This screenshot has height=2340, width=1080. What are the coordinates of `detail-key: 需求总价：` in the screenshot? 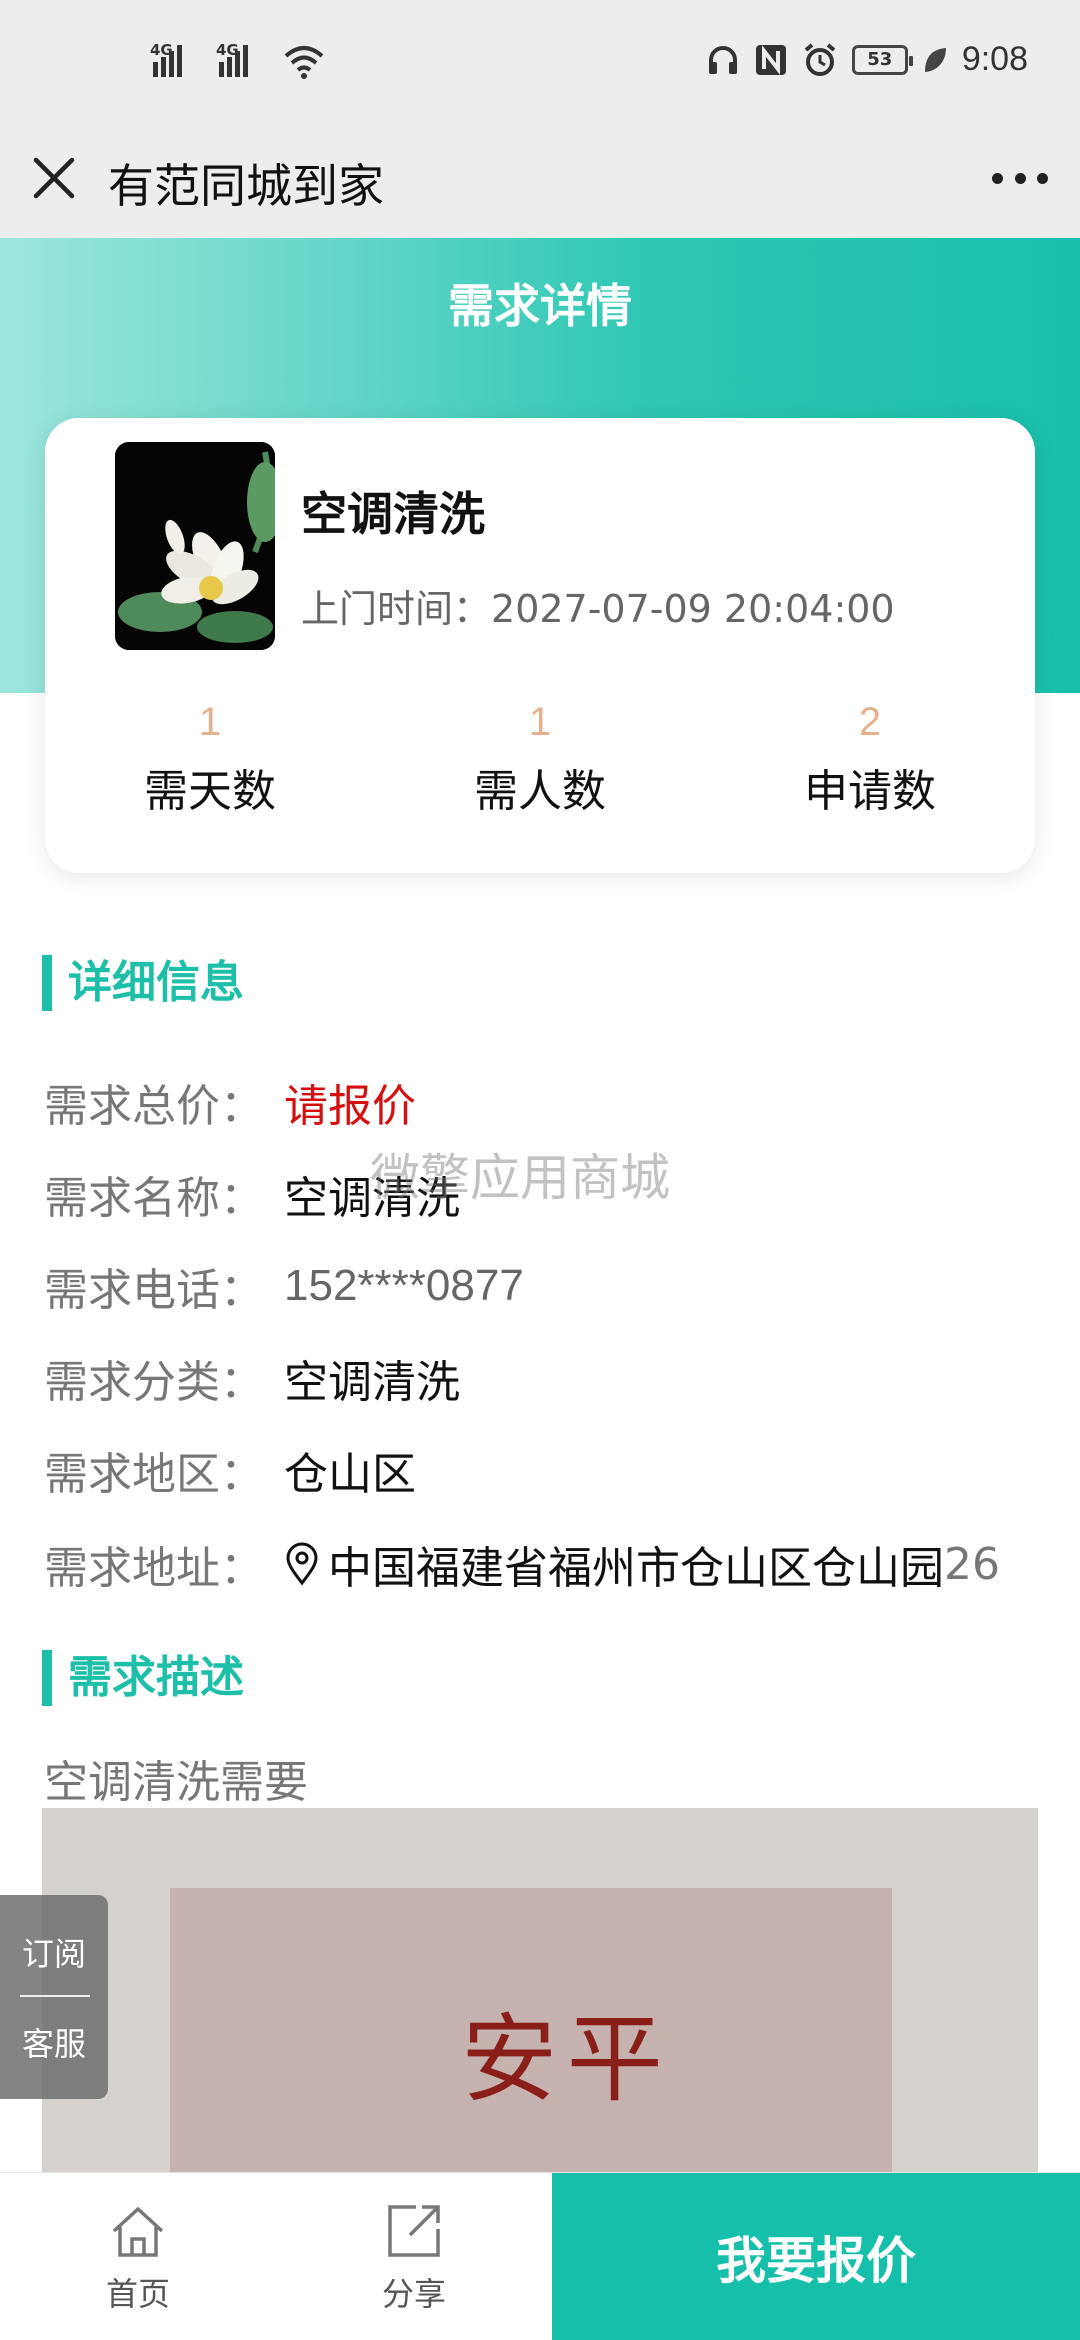 It's located at (154, 1106).